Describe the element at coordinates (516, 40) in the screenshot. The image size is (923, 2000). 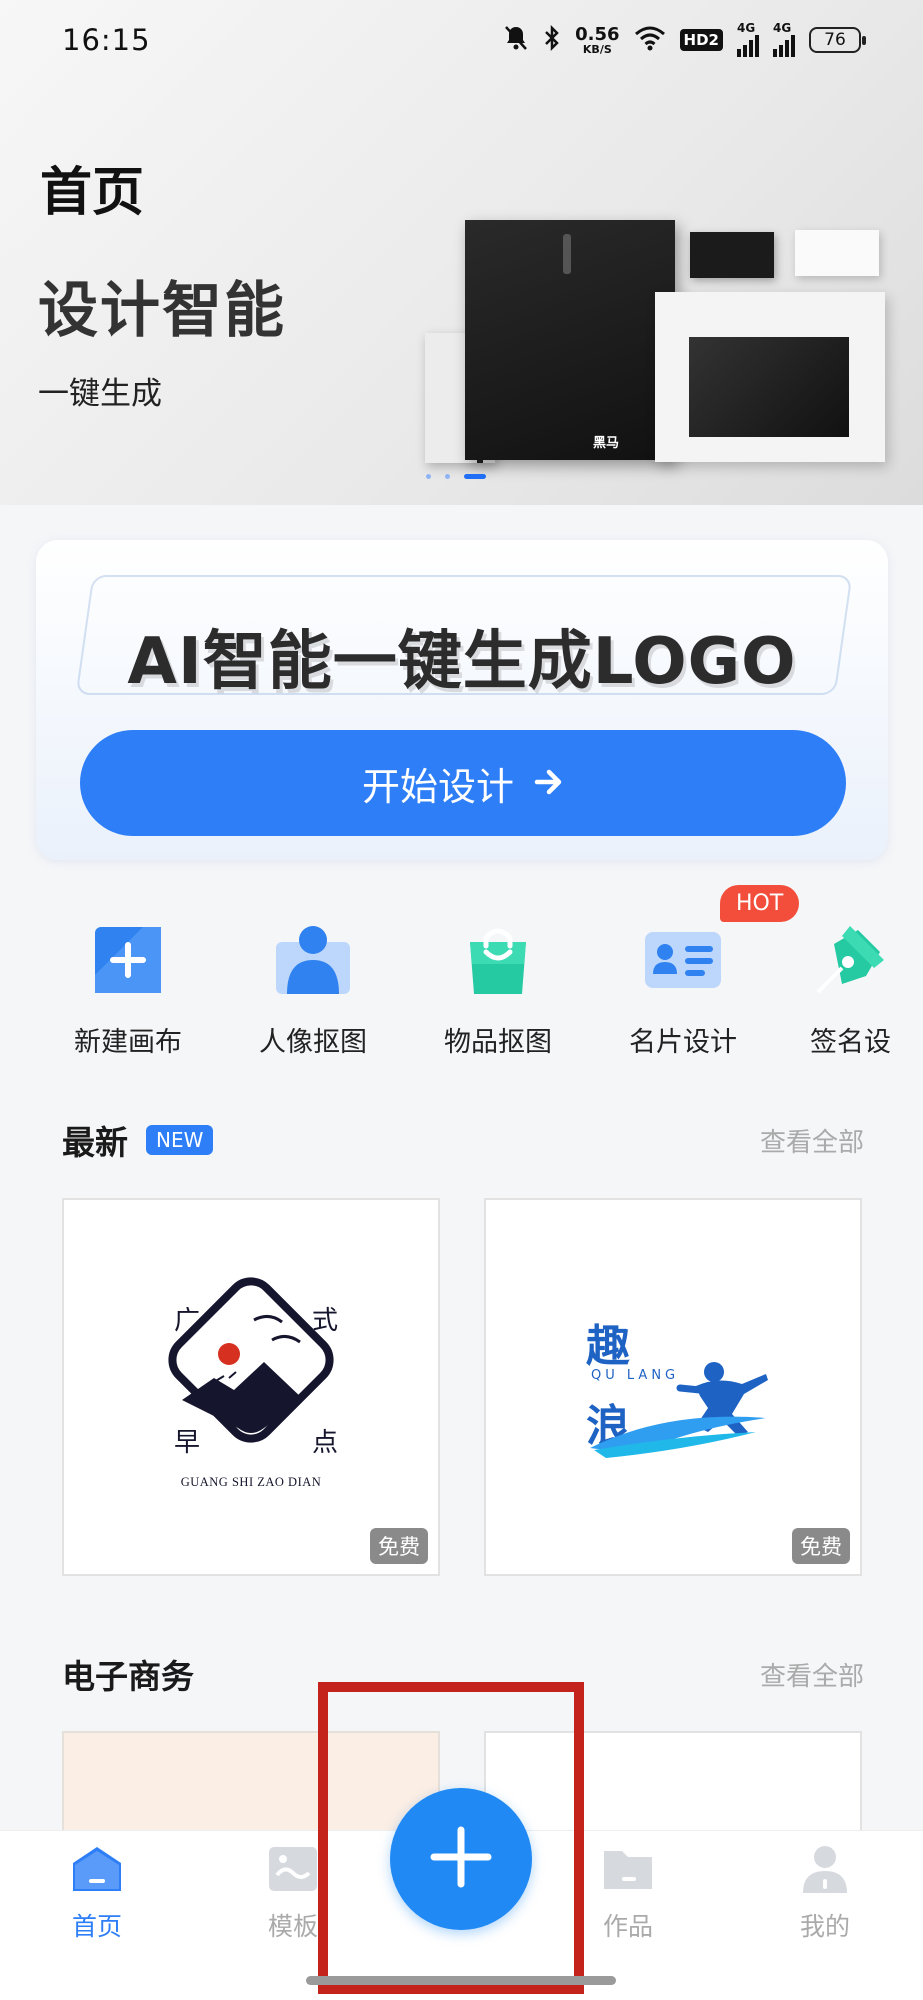
I see `mute-icon` at that location.